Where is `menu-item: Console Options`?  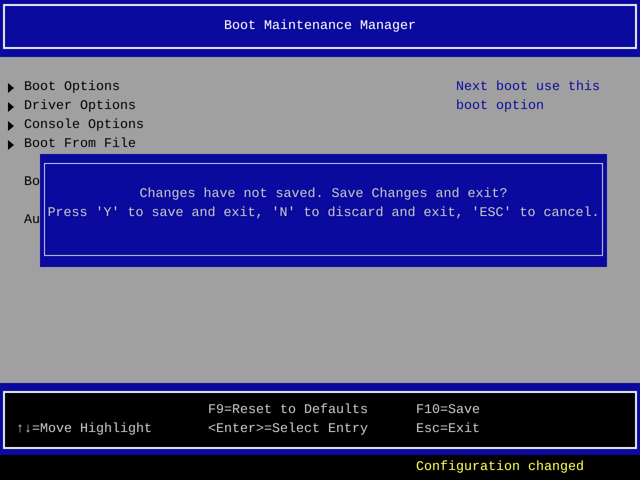 menu-item: Console Options is located at coordinates (84, 125).